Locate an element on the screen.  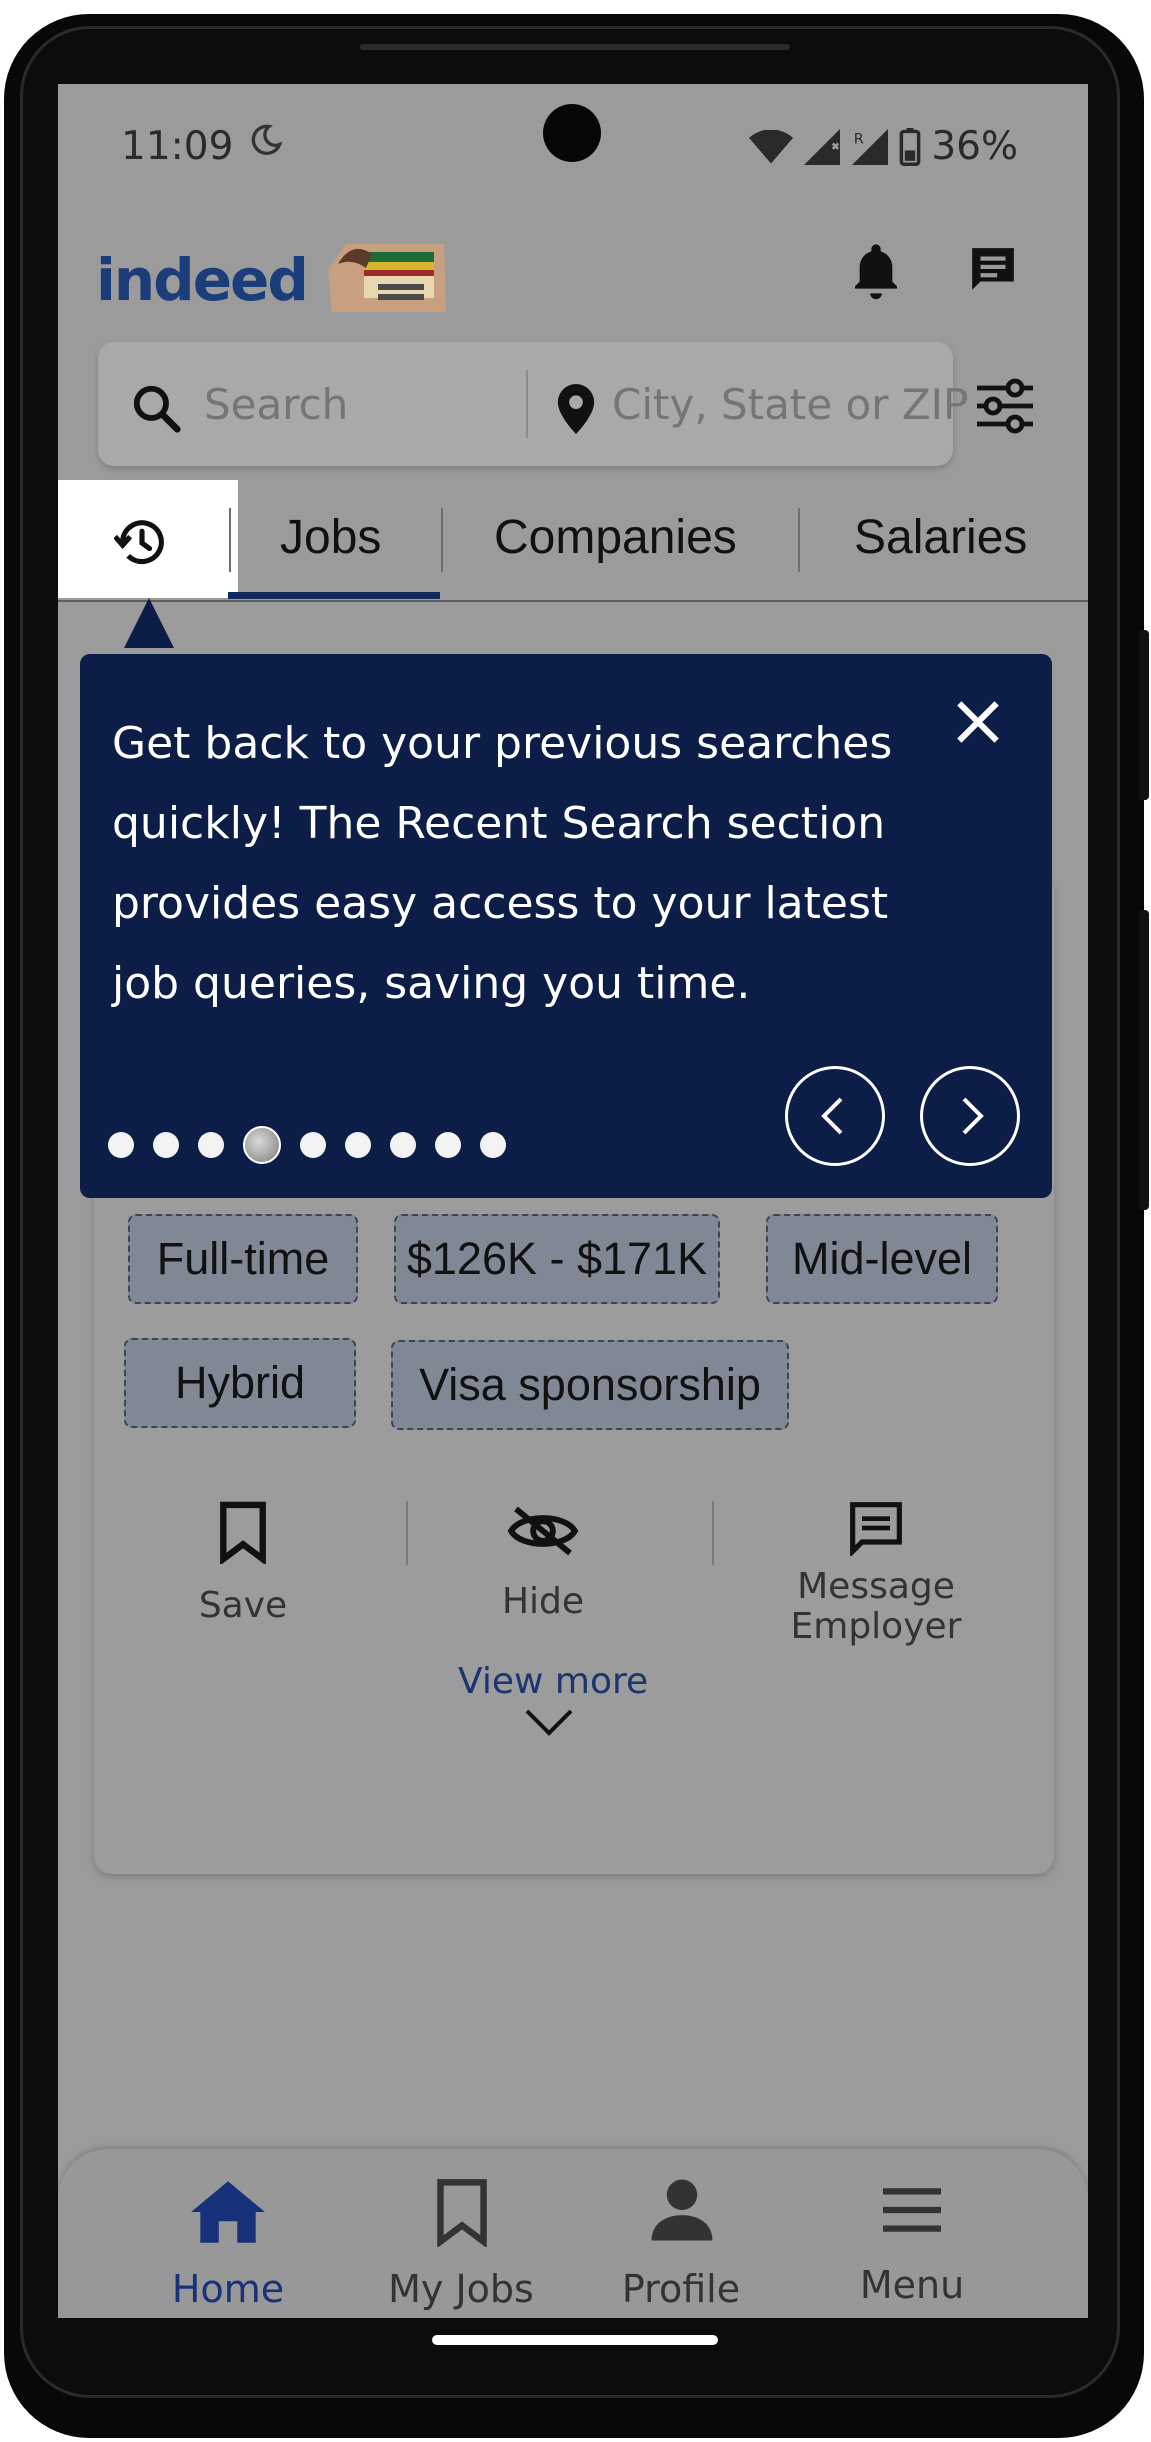
battery-icon is located at coordinates (910, 146).